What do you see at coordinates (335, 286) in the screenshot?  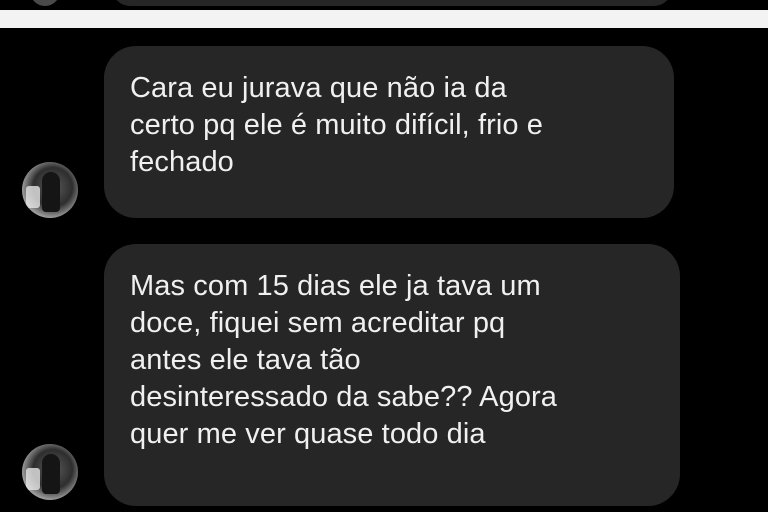 I see `message-text-line: Mas com 15 dias ele ja tava um` at bounding box center [335, 286].